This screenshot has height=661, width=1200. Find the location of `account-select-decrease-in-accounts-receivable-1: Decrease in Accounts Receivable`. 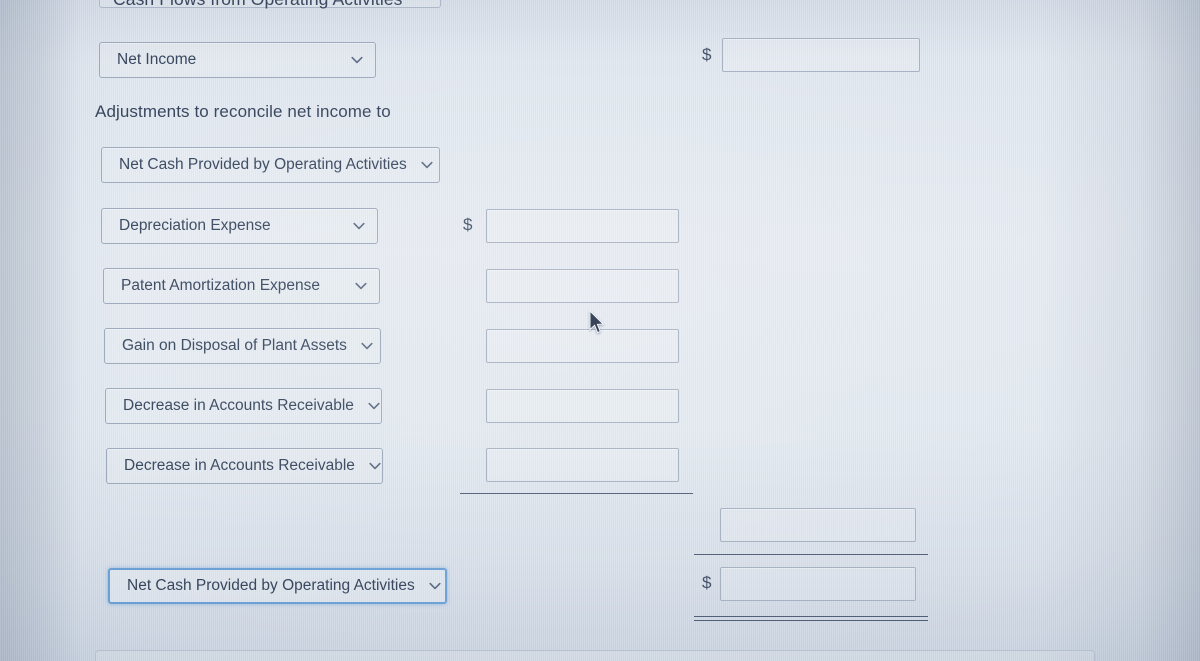

account-select-decrease-in-accounts-receivable-1: Decrease in Accounts Receivable is located at coordinates (243, 406).